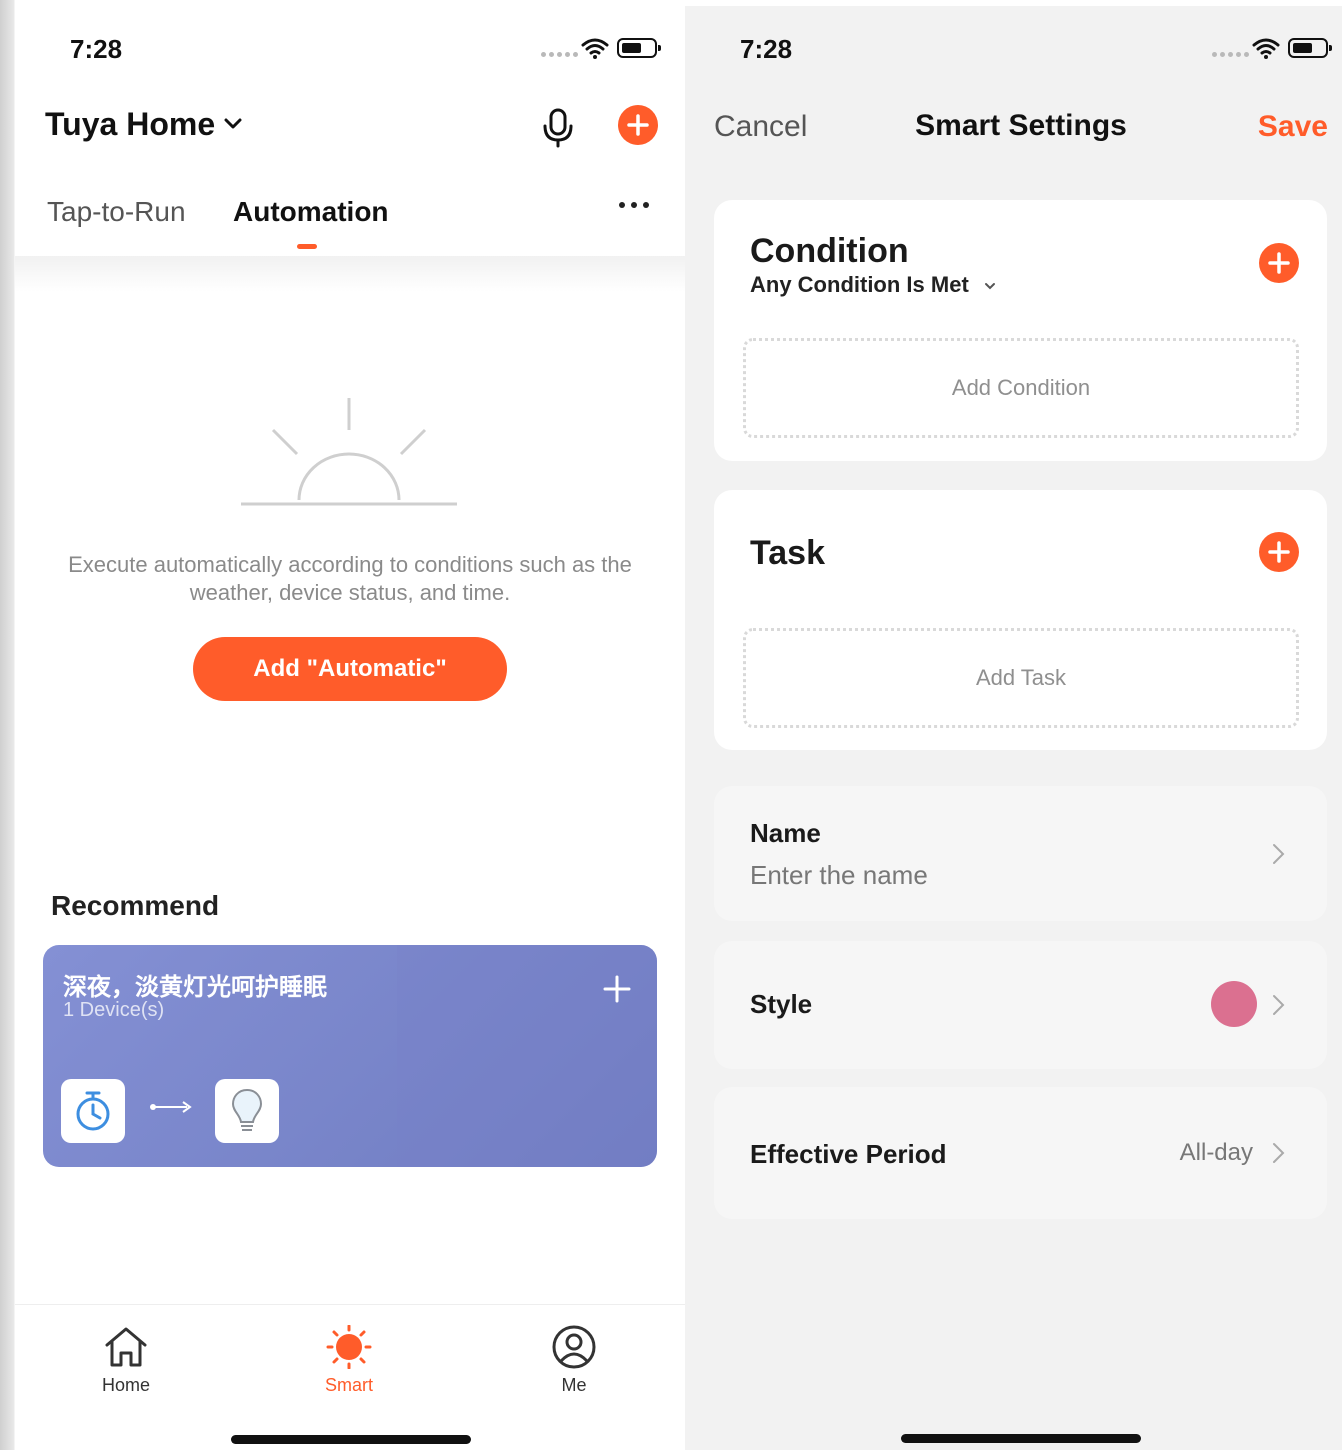  Describe the element at coordinates (349, 1347) in the screenshot. I see `sun-icon` at that location.